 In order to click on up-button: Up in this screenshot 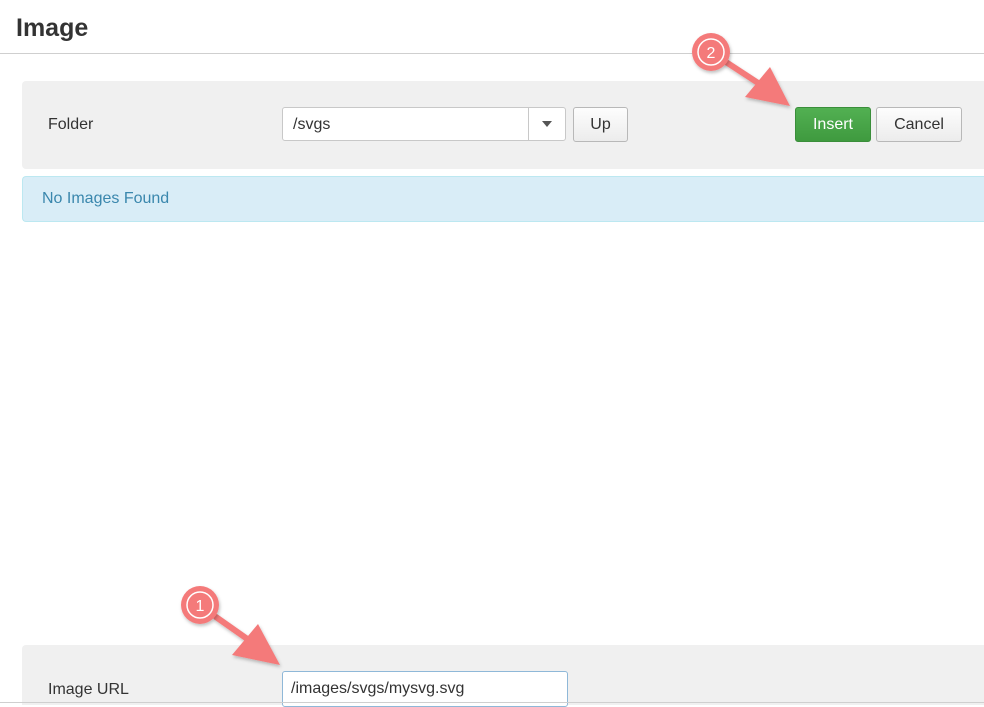, I will do `click(600, 124)`.